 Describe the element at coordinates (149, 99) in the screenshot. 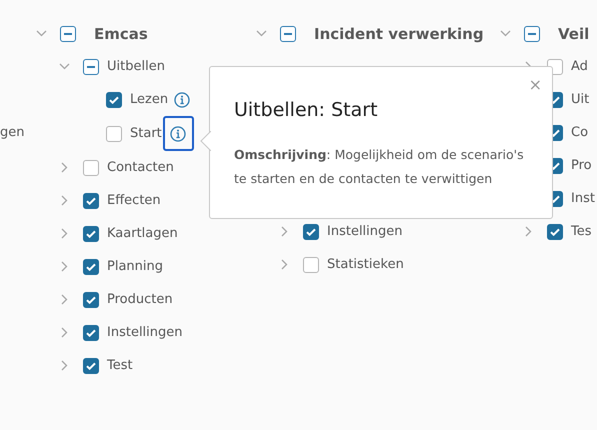

I see `tree-label: Lezen` at that location.